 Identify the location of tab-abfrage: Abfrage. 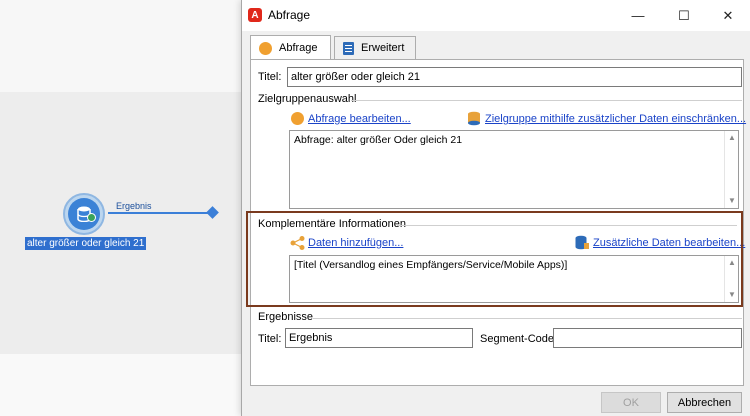
(290, 47).